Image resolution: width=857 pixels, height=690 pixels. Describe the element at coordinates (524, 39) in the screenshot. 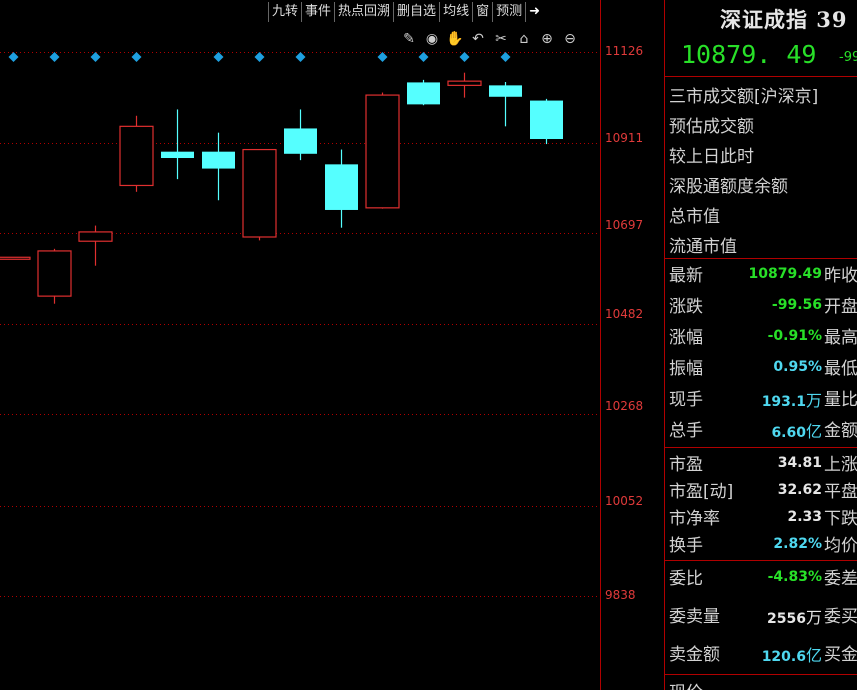

I see `lock-icon: ⌂` at that location.